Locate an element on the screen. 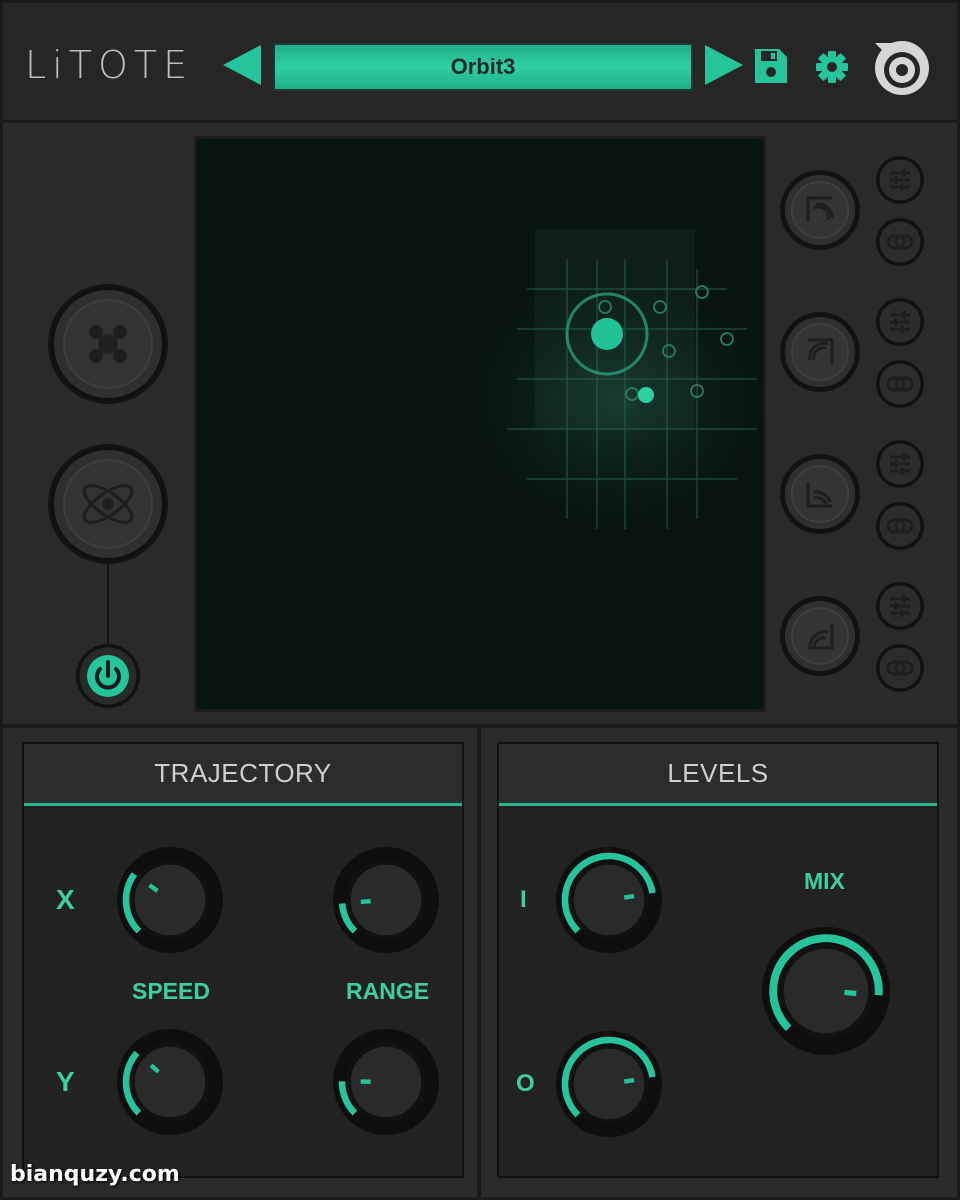  next-preset-button is located at coordinates (724, 65).